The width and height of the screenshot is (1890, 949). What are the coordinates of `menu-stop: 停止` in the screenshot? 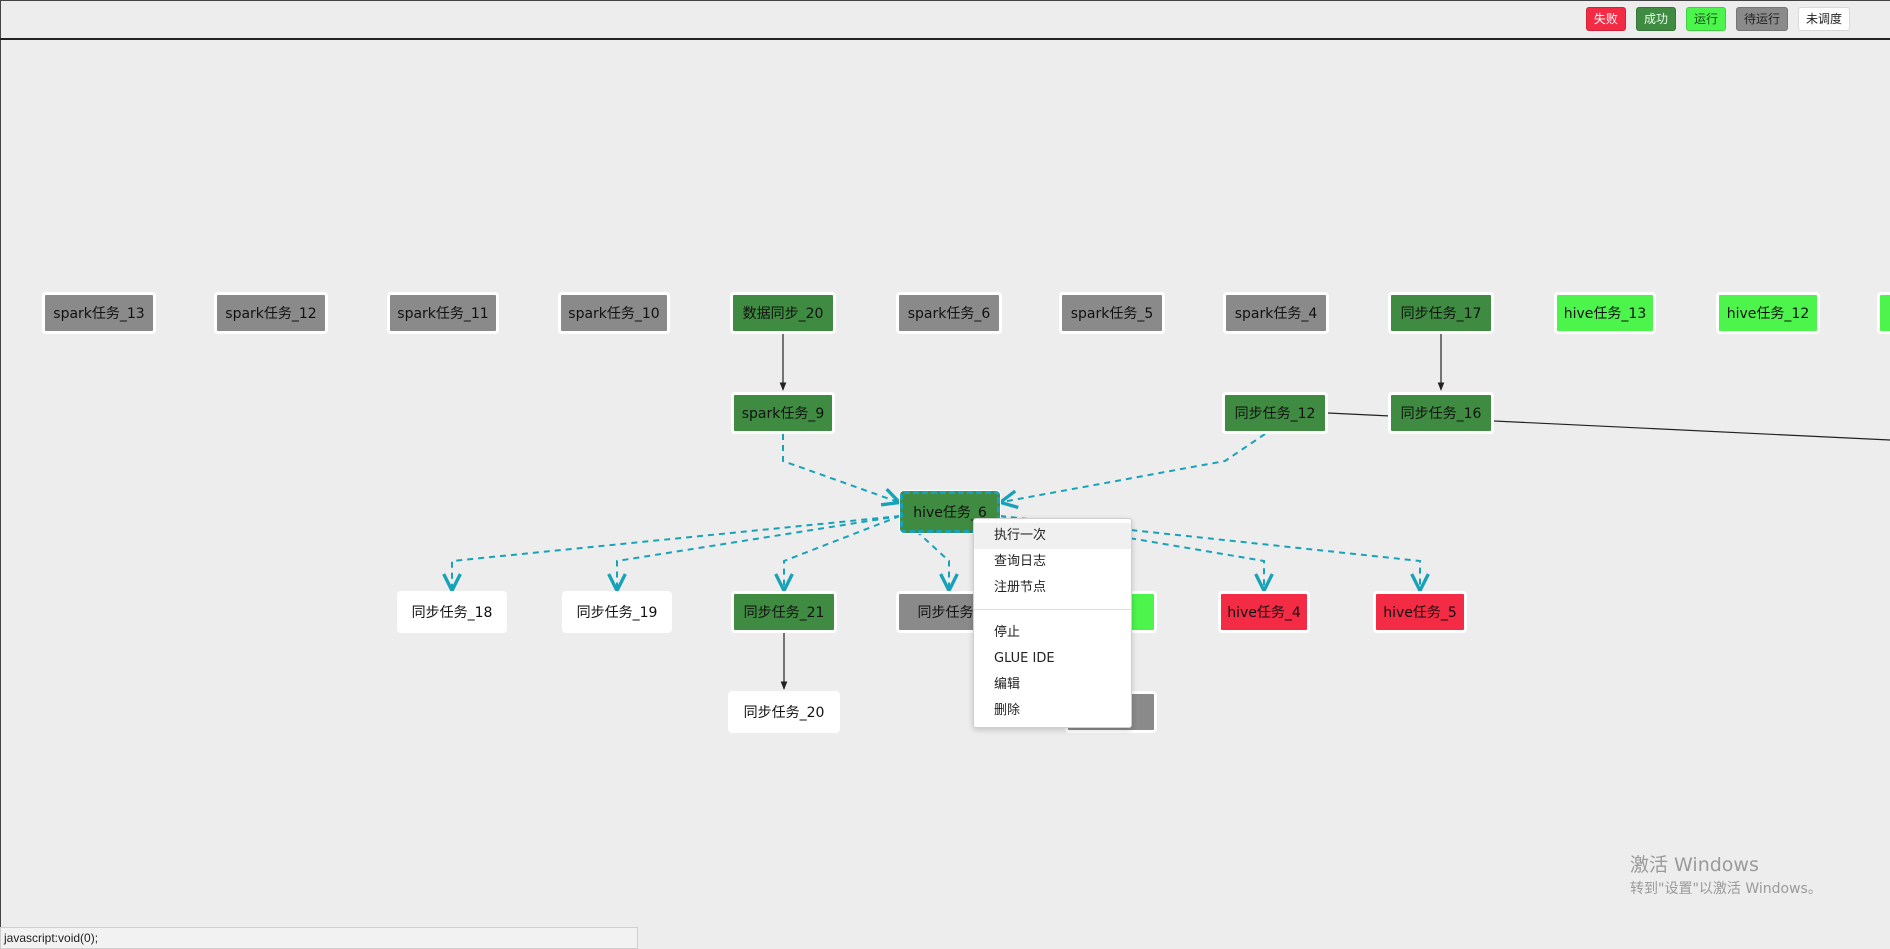 It's located at (1052, 633).